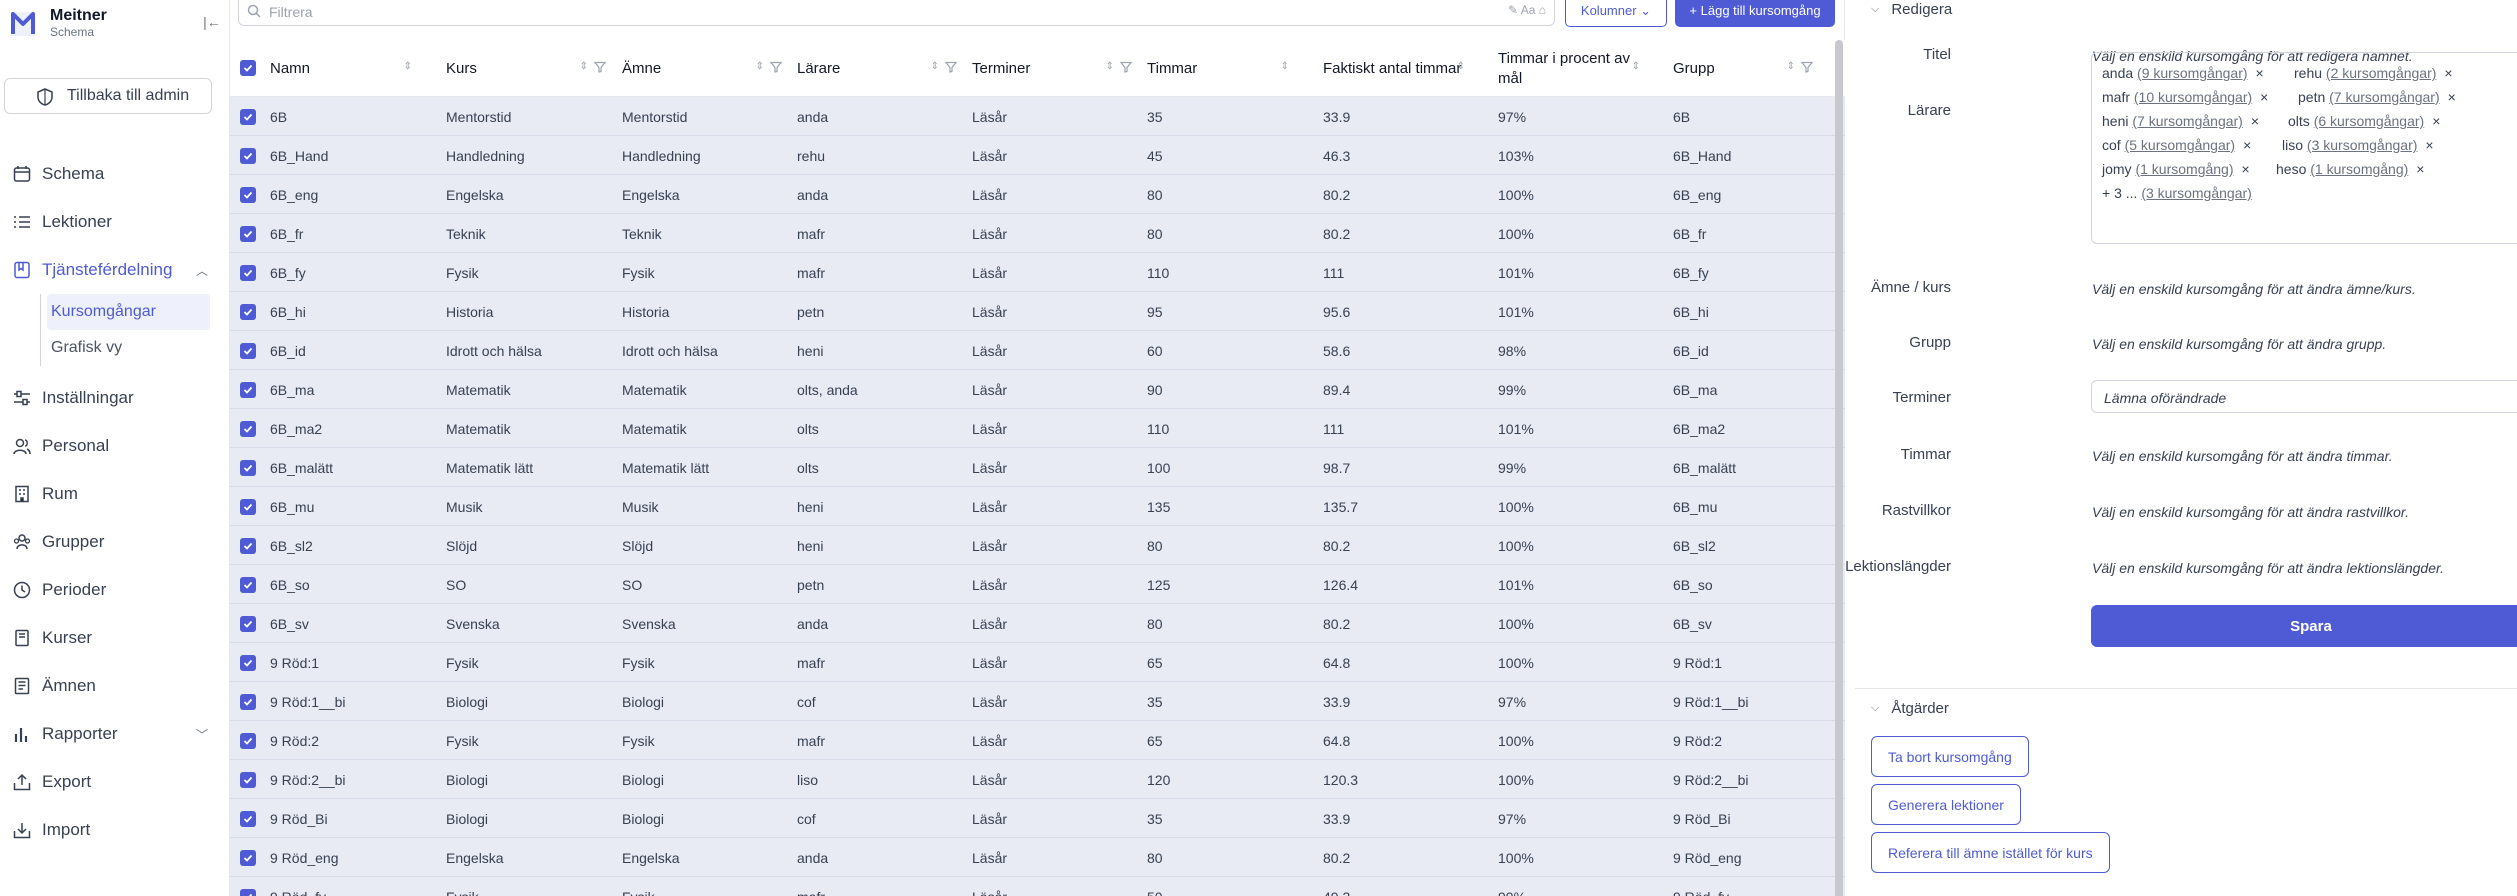  Describe the element at coordinates (115, 734) in the screenshot. I see `nav-item-rapporter: Rapporter ﹀` at that location.